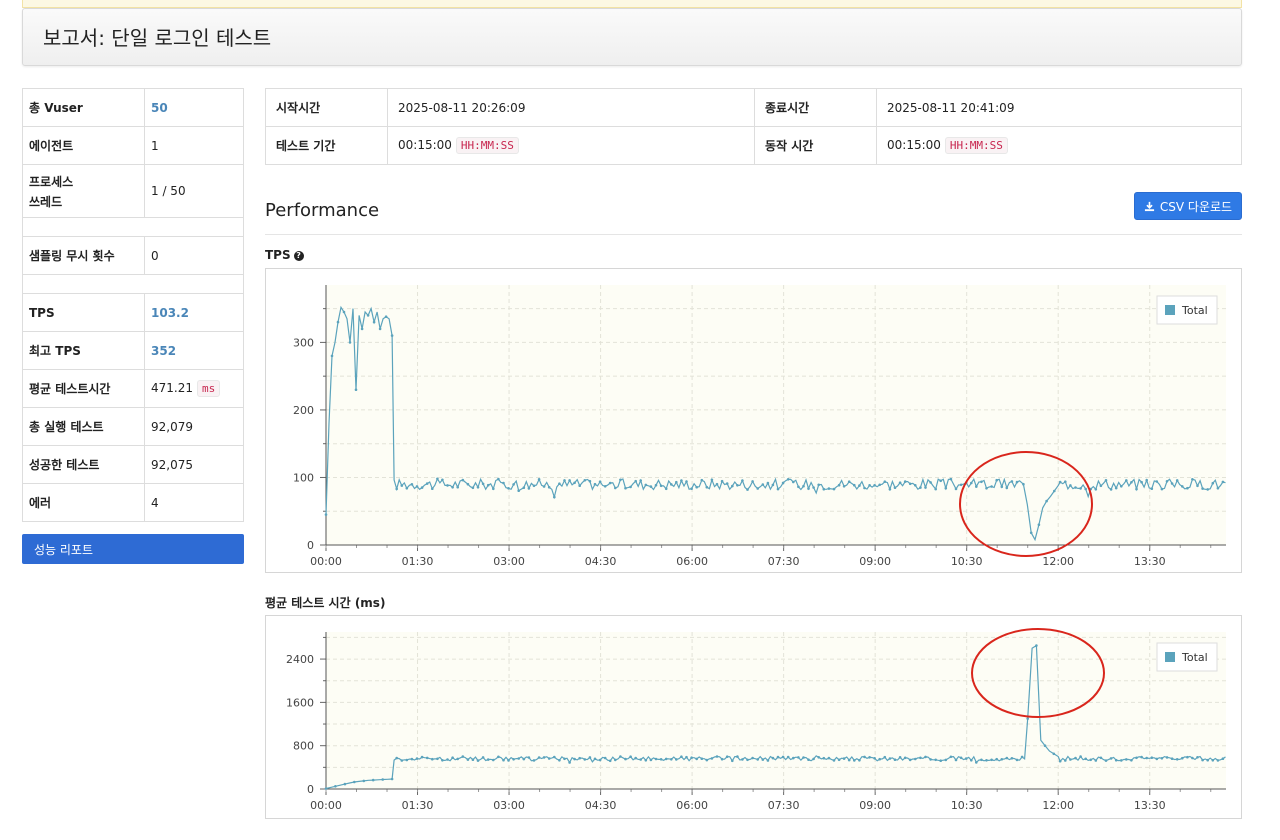 This screenshot has width=1280, height=840. What do you see at coordinates (322, 210) in the screenshot?
I see `performance-heading: Performance` at bounding box center [322, 210].